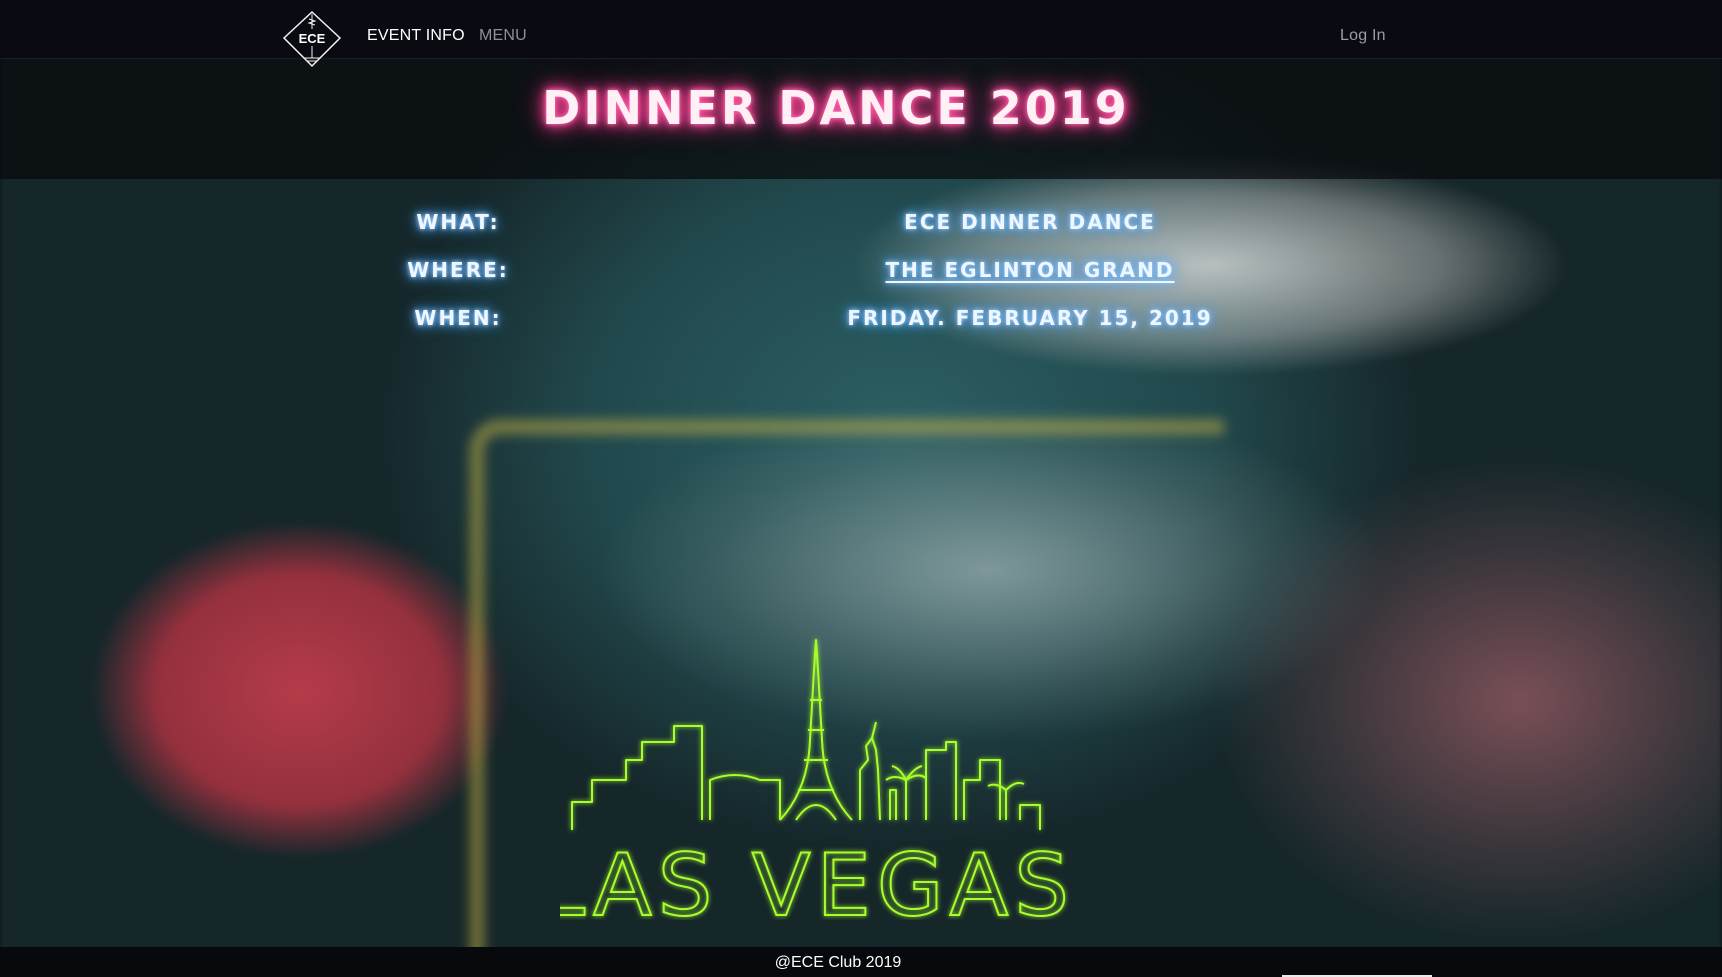 Image resolution: width=1722 pixels, height=977 pixels. What do you see at coordinates (416, 36) in the screenshot?
I see `nav-event-info-link: EVENT INFO` at bounding box center [416, 36].